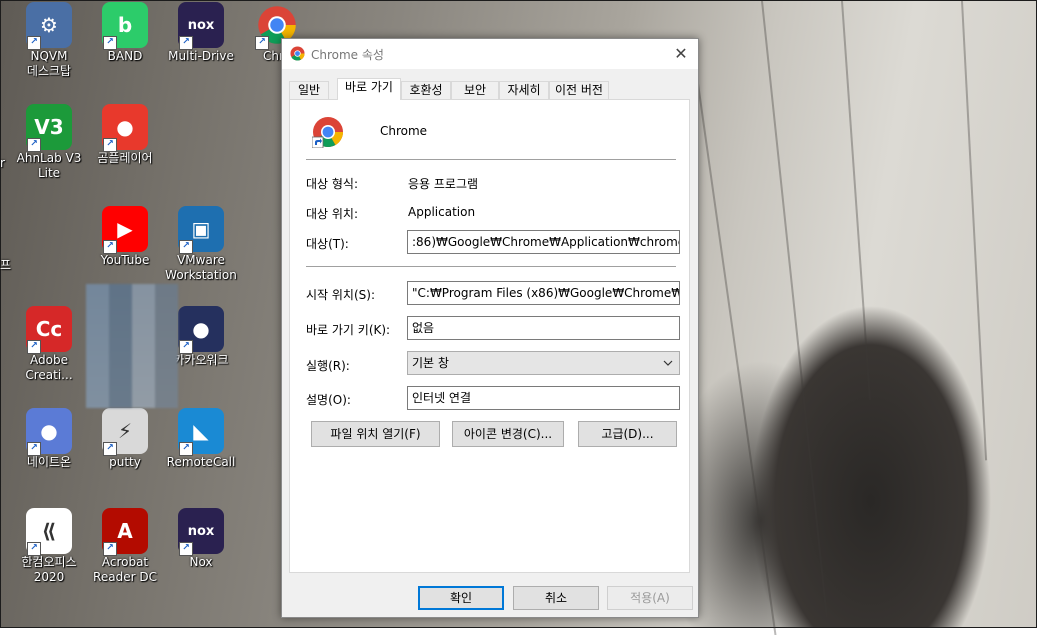 This screenshot has height=635, width=1037. I want to click on run-label: 실행(R):, so click(328, 366).